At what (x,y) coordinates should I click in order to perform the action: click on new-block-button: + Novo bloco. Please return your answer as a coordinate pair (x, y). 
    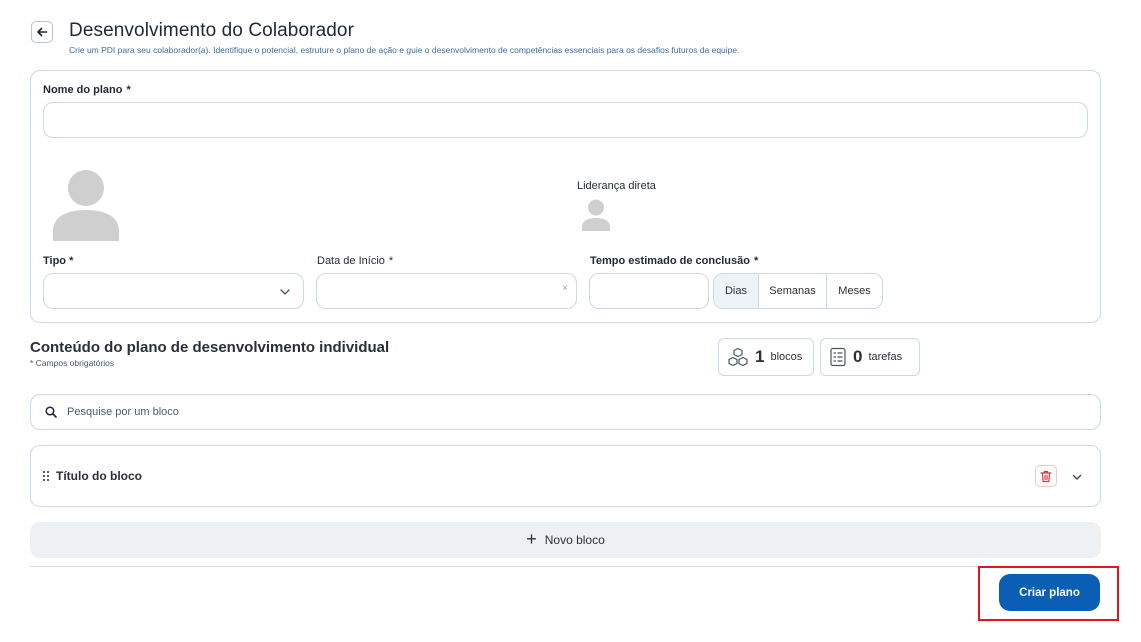
    Looking at the image, I should click on (565, 540).